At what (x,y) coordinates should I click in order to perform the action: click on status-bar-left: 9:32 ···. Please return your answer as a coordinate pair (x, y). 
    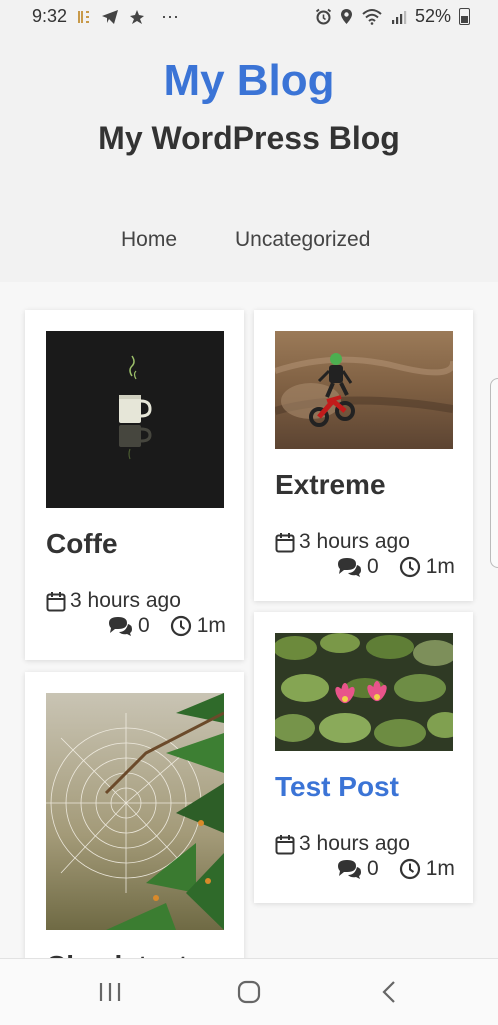
    Looking at the image, I should click on (105, 16).